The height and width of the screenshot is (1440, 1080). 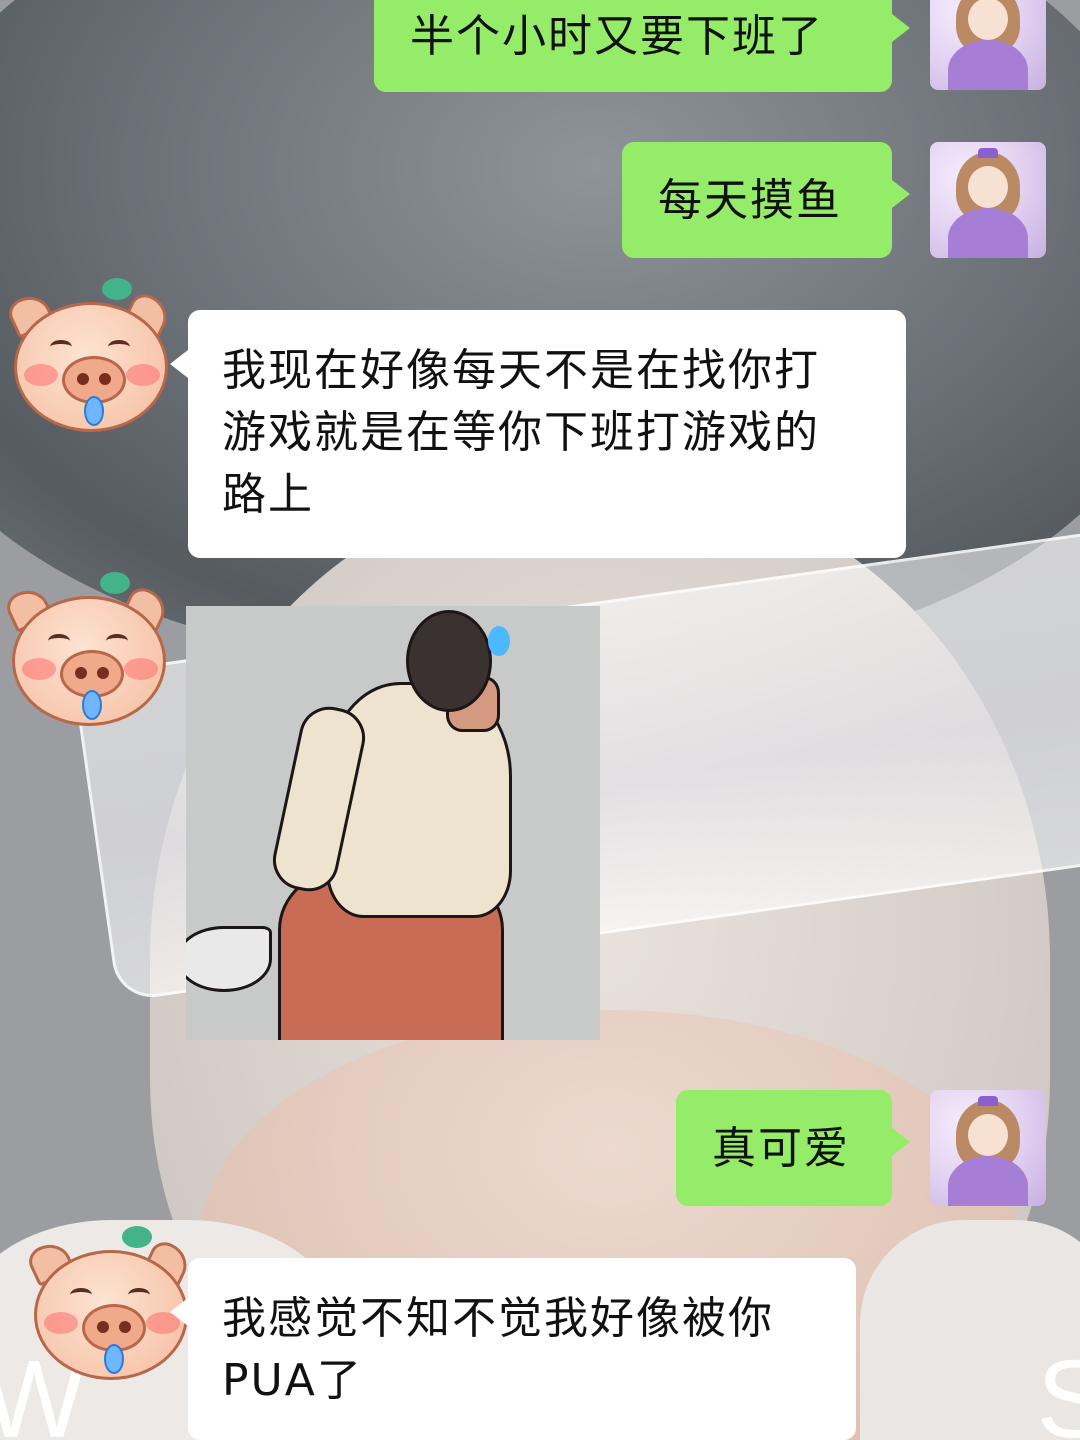 I want to click on message-bubble-sent: 半个小时又要下班了, so click(x=642, y=46).